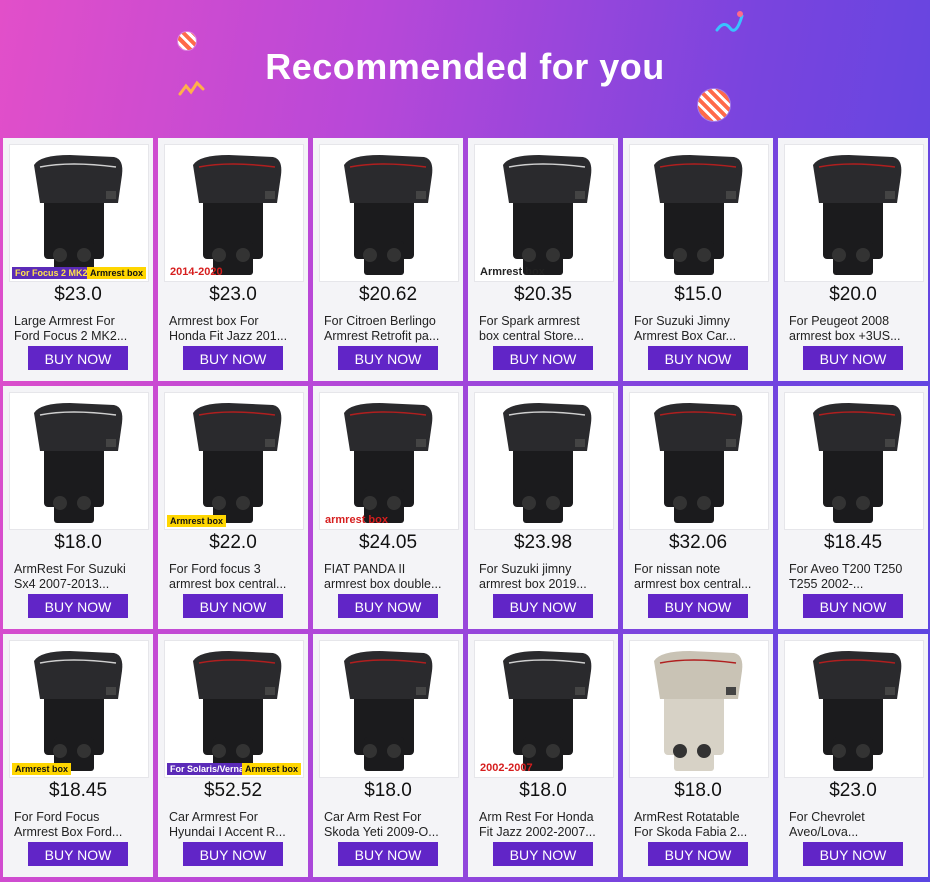 This screenshot has width=930, height=882. I want to click on product-image: For Focus 2 MK2 Armrest box, so click(79, 213).